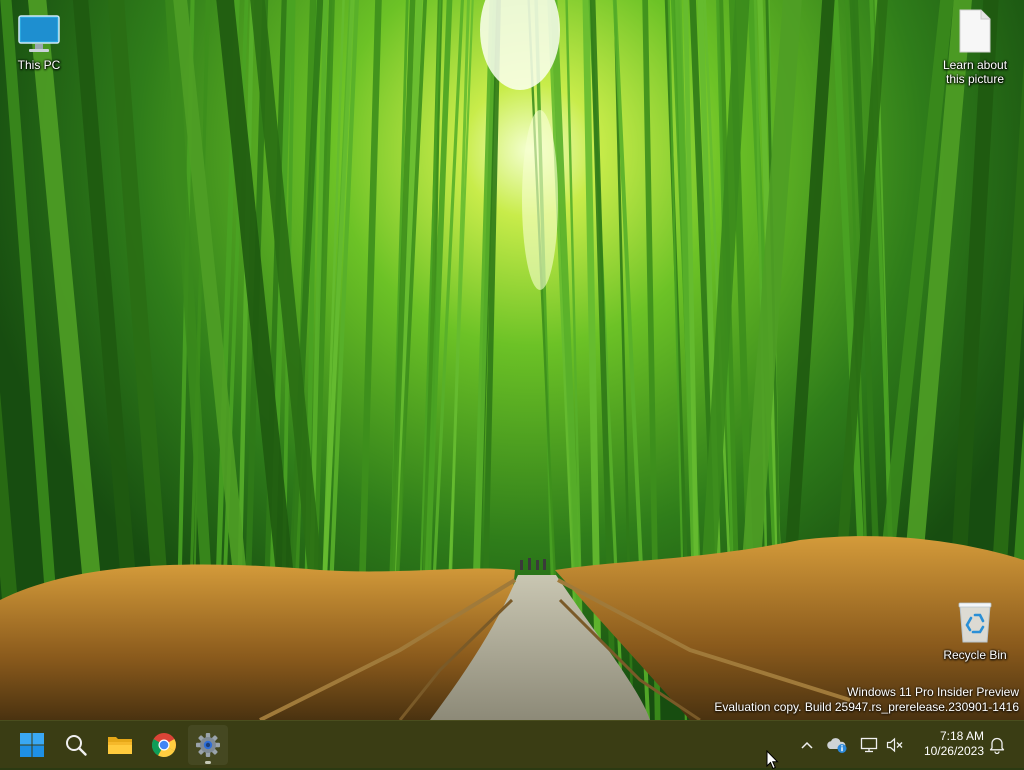  I want to click on chrome-icon, so click(163, 745).